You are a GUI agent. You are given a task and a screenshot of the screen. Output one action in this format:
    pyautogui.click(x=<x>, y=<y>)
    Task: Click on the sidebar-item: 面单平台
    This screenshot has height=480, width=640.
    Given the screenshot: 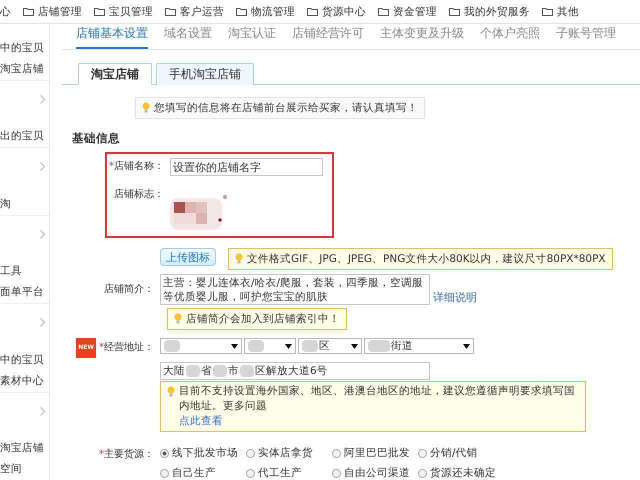 What is the action you would take?
    pyautogui.click(x=22, y=293)
    